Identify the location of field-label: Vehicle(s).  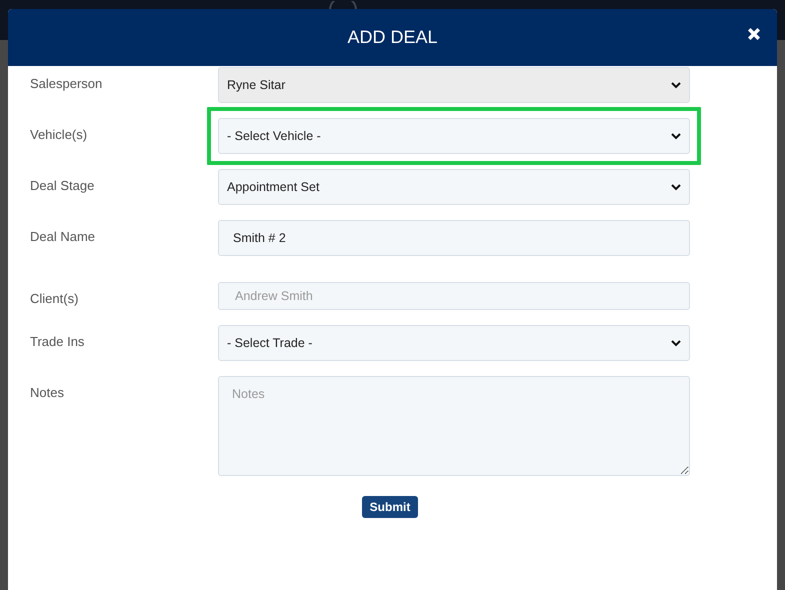
(59, 135).